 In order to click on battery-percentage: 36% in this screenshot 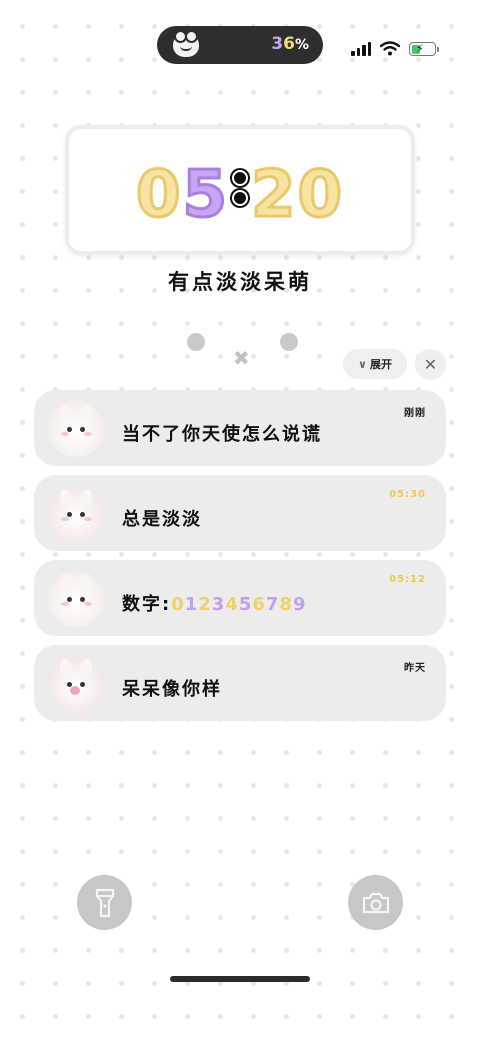, I will do `click(290, 44)`.